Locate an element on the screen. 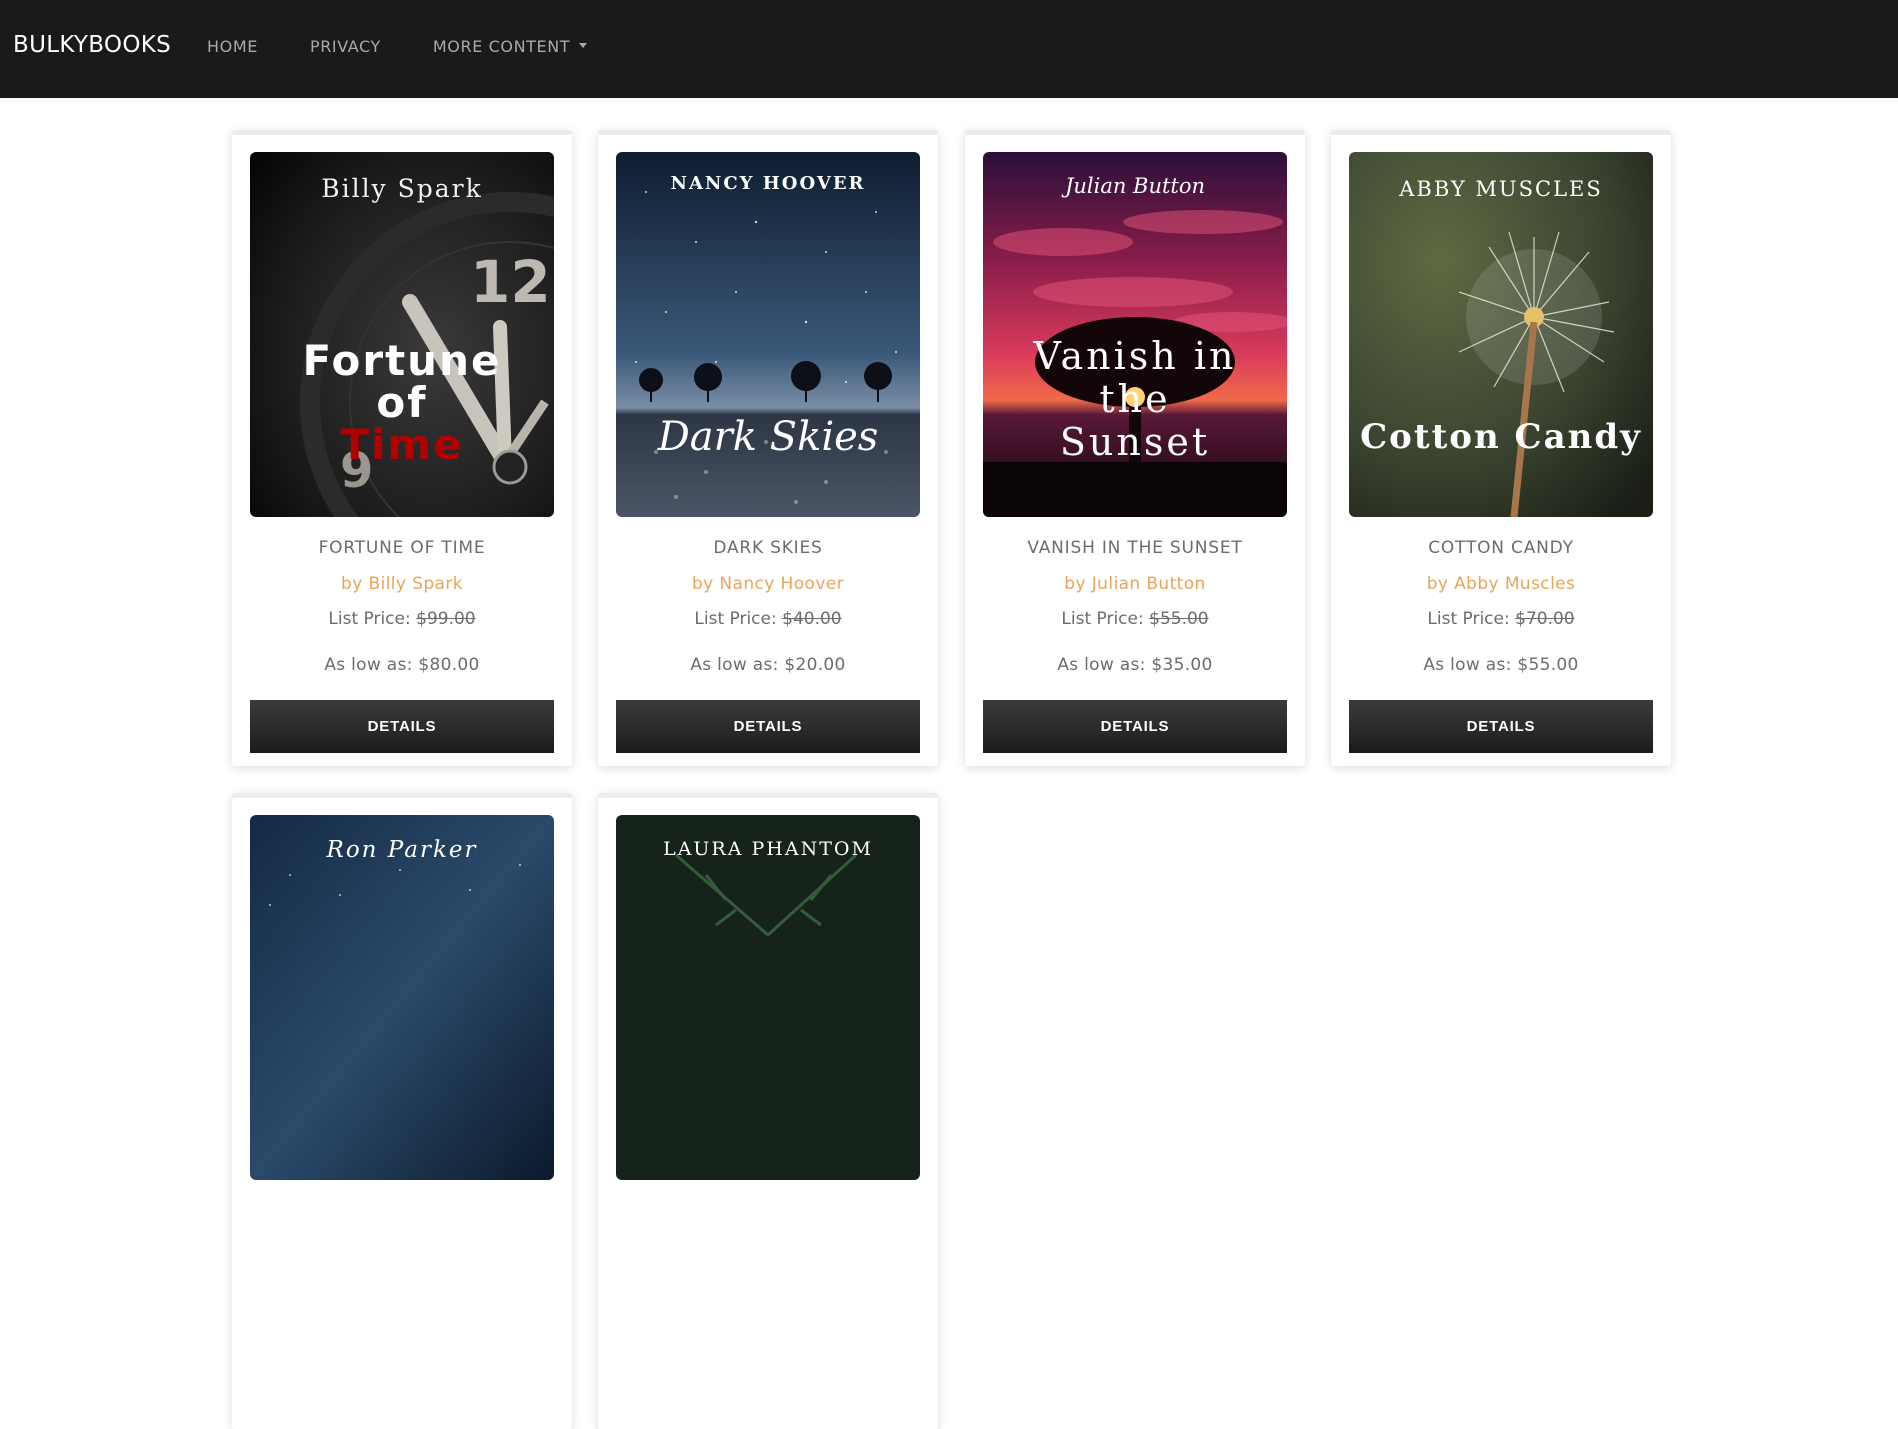 Image resolution: width=1898 pixels, height=1429 pixels. cover-title-line: the is located at coordinates (1134, 399).